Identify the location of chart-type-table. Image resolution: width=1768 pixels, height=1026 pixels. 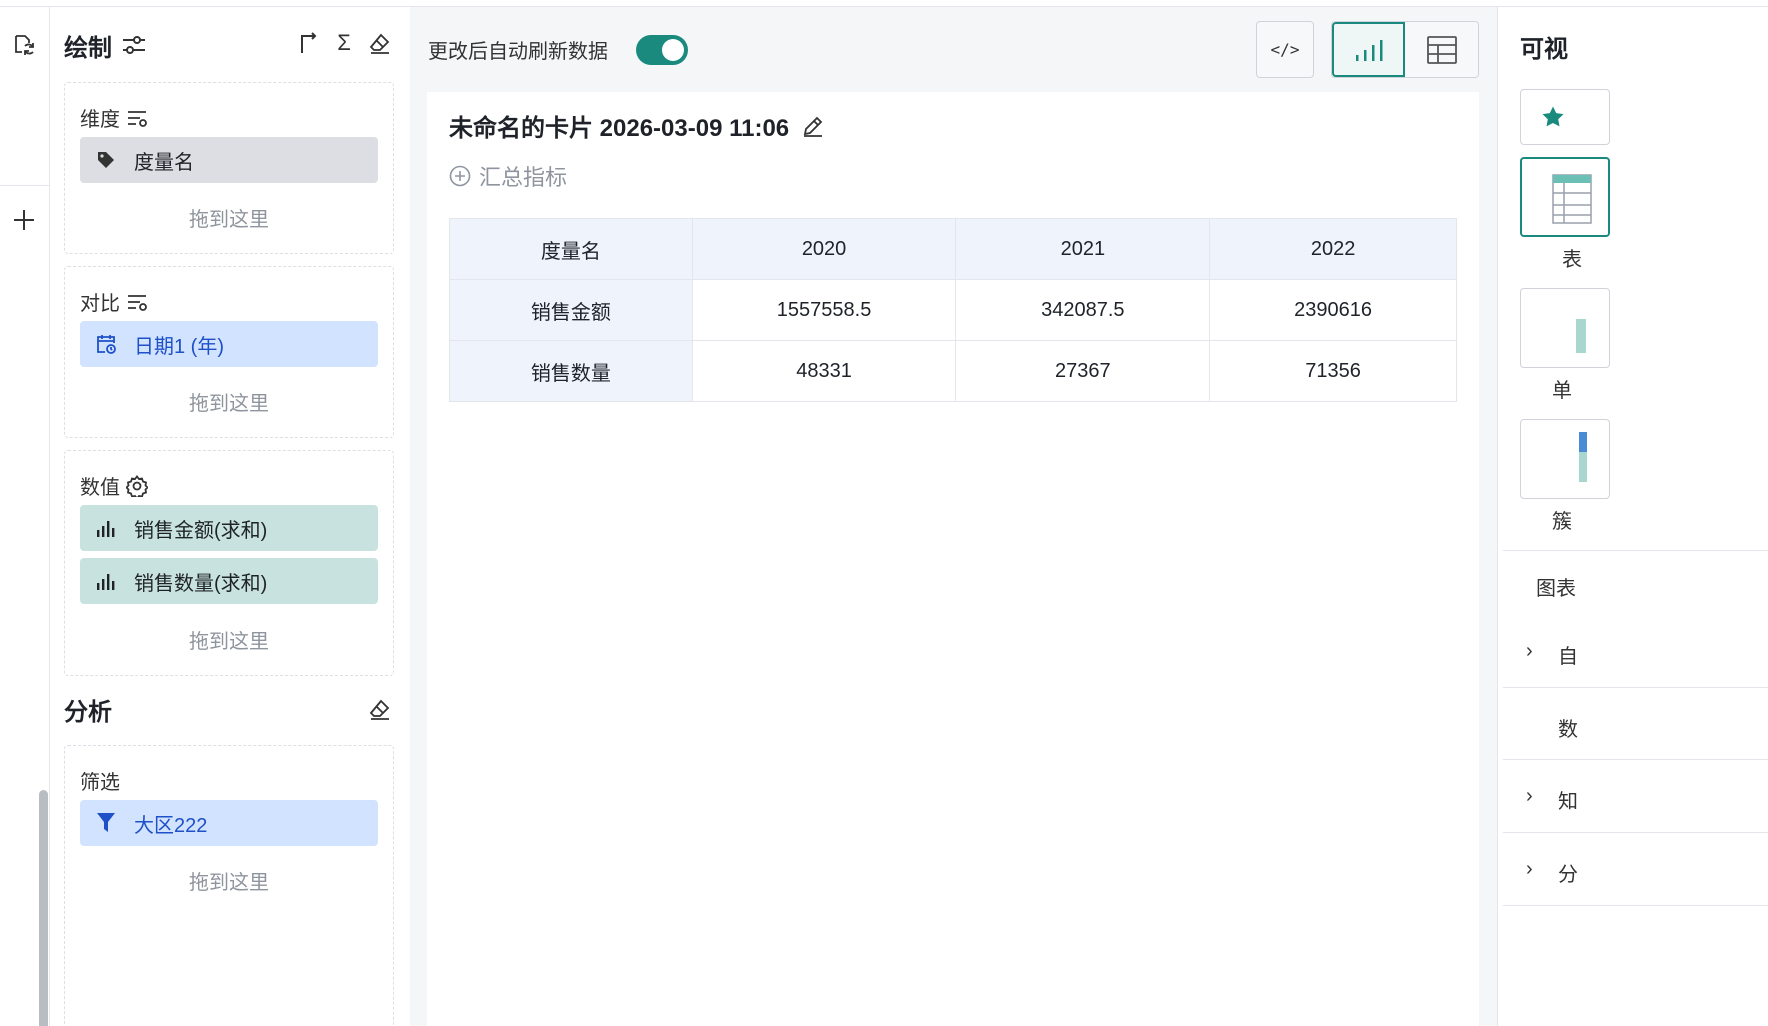
(1565, 197).